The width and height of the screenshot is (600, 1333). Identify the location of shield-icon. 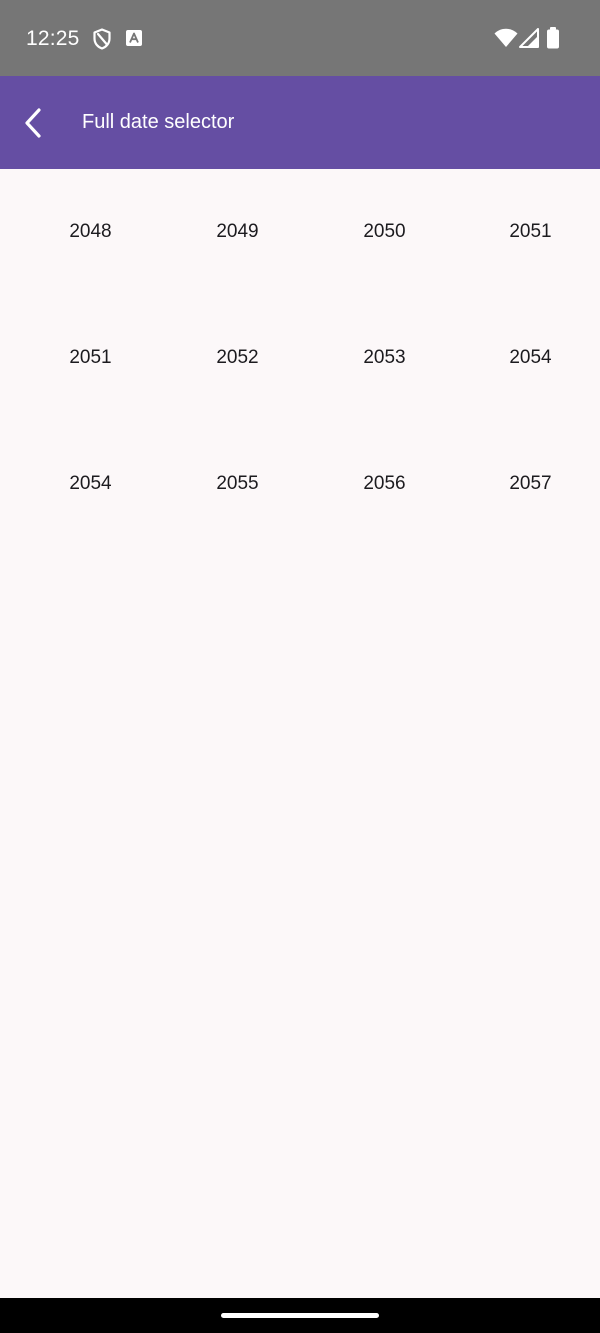
(102, 39).